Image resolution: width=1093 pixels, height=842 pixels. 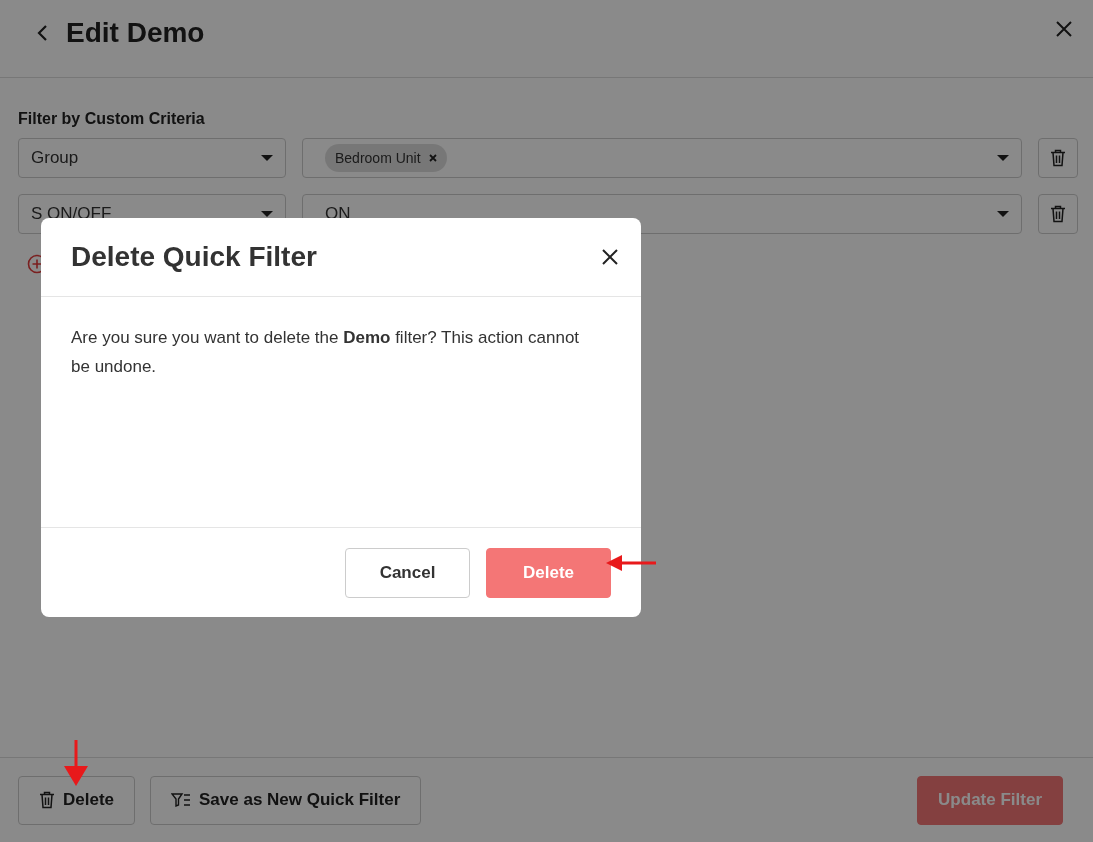 What do you see at coordinates (77, 800) in the screenshot?
I see `delete-button: Delete` at bounding box center [77, 800].